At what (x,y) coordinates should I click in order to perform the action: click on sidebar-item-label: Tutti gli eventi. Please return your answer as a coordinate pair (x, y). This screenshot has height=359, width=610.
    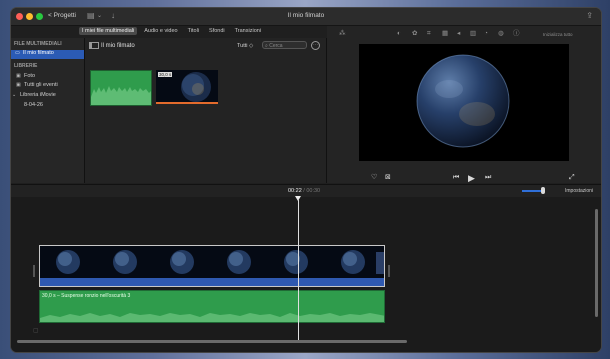
    Looking at the image, I should click on (41, 85).